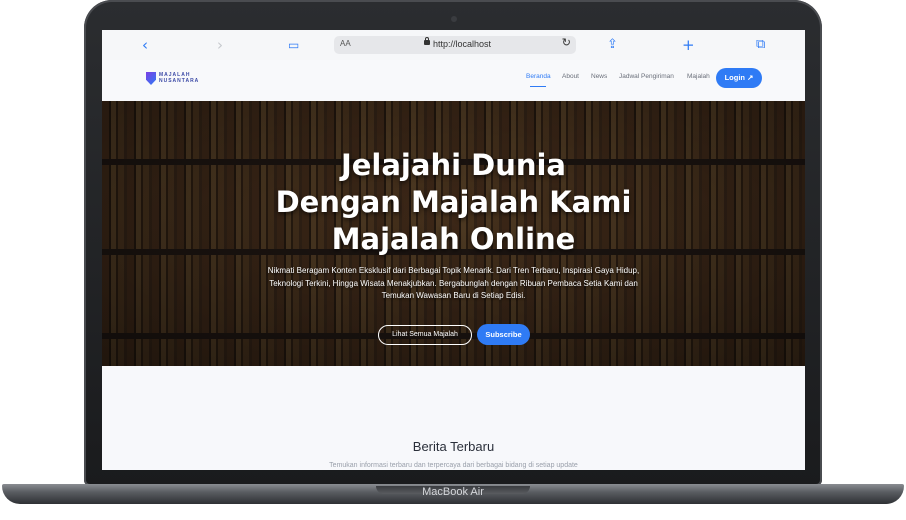 The height and width of the screenshot is (520, 906). I want to click on reload-icon: ↻, so click(566, 42).